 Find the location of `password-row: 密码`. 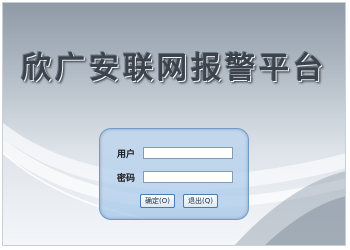

password-row: 密码 is located at coordinates (175, 177).